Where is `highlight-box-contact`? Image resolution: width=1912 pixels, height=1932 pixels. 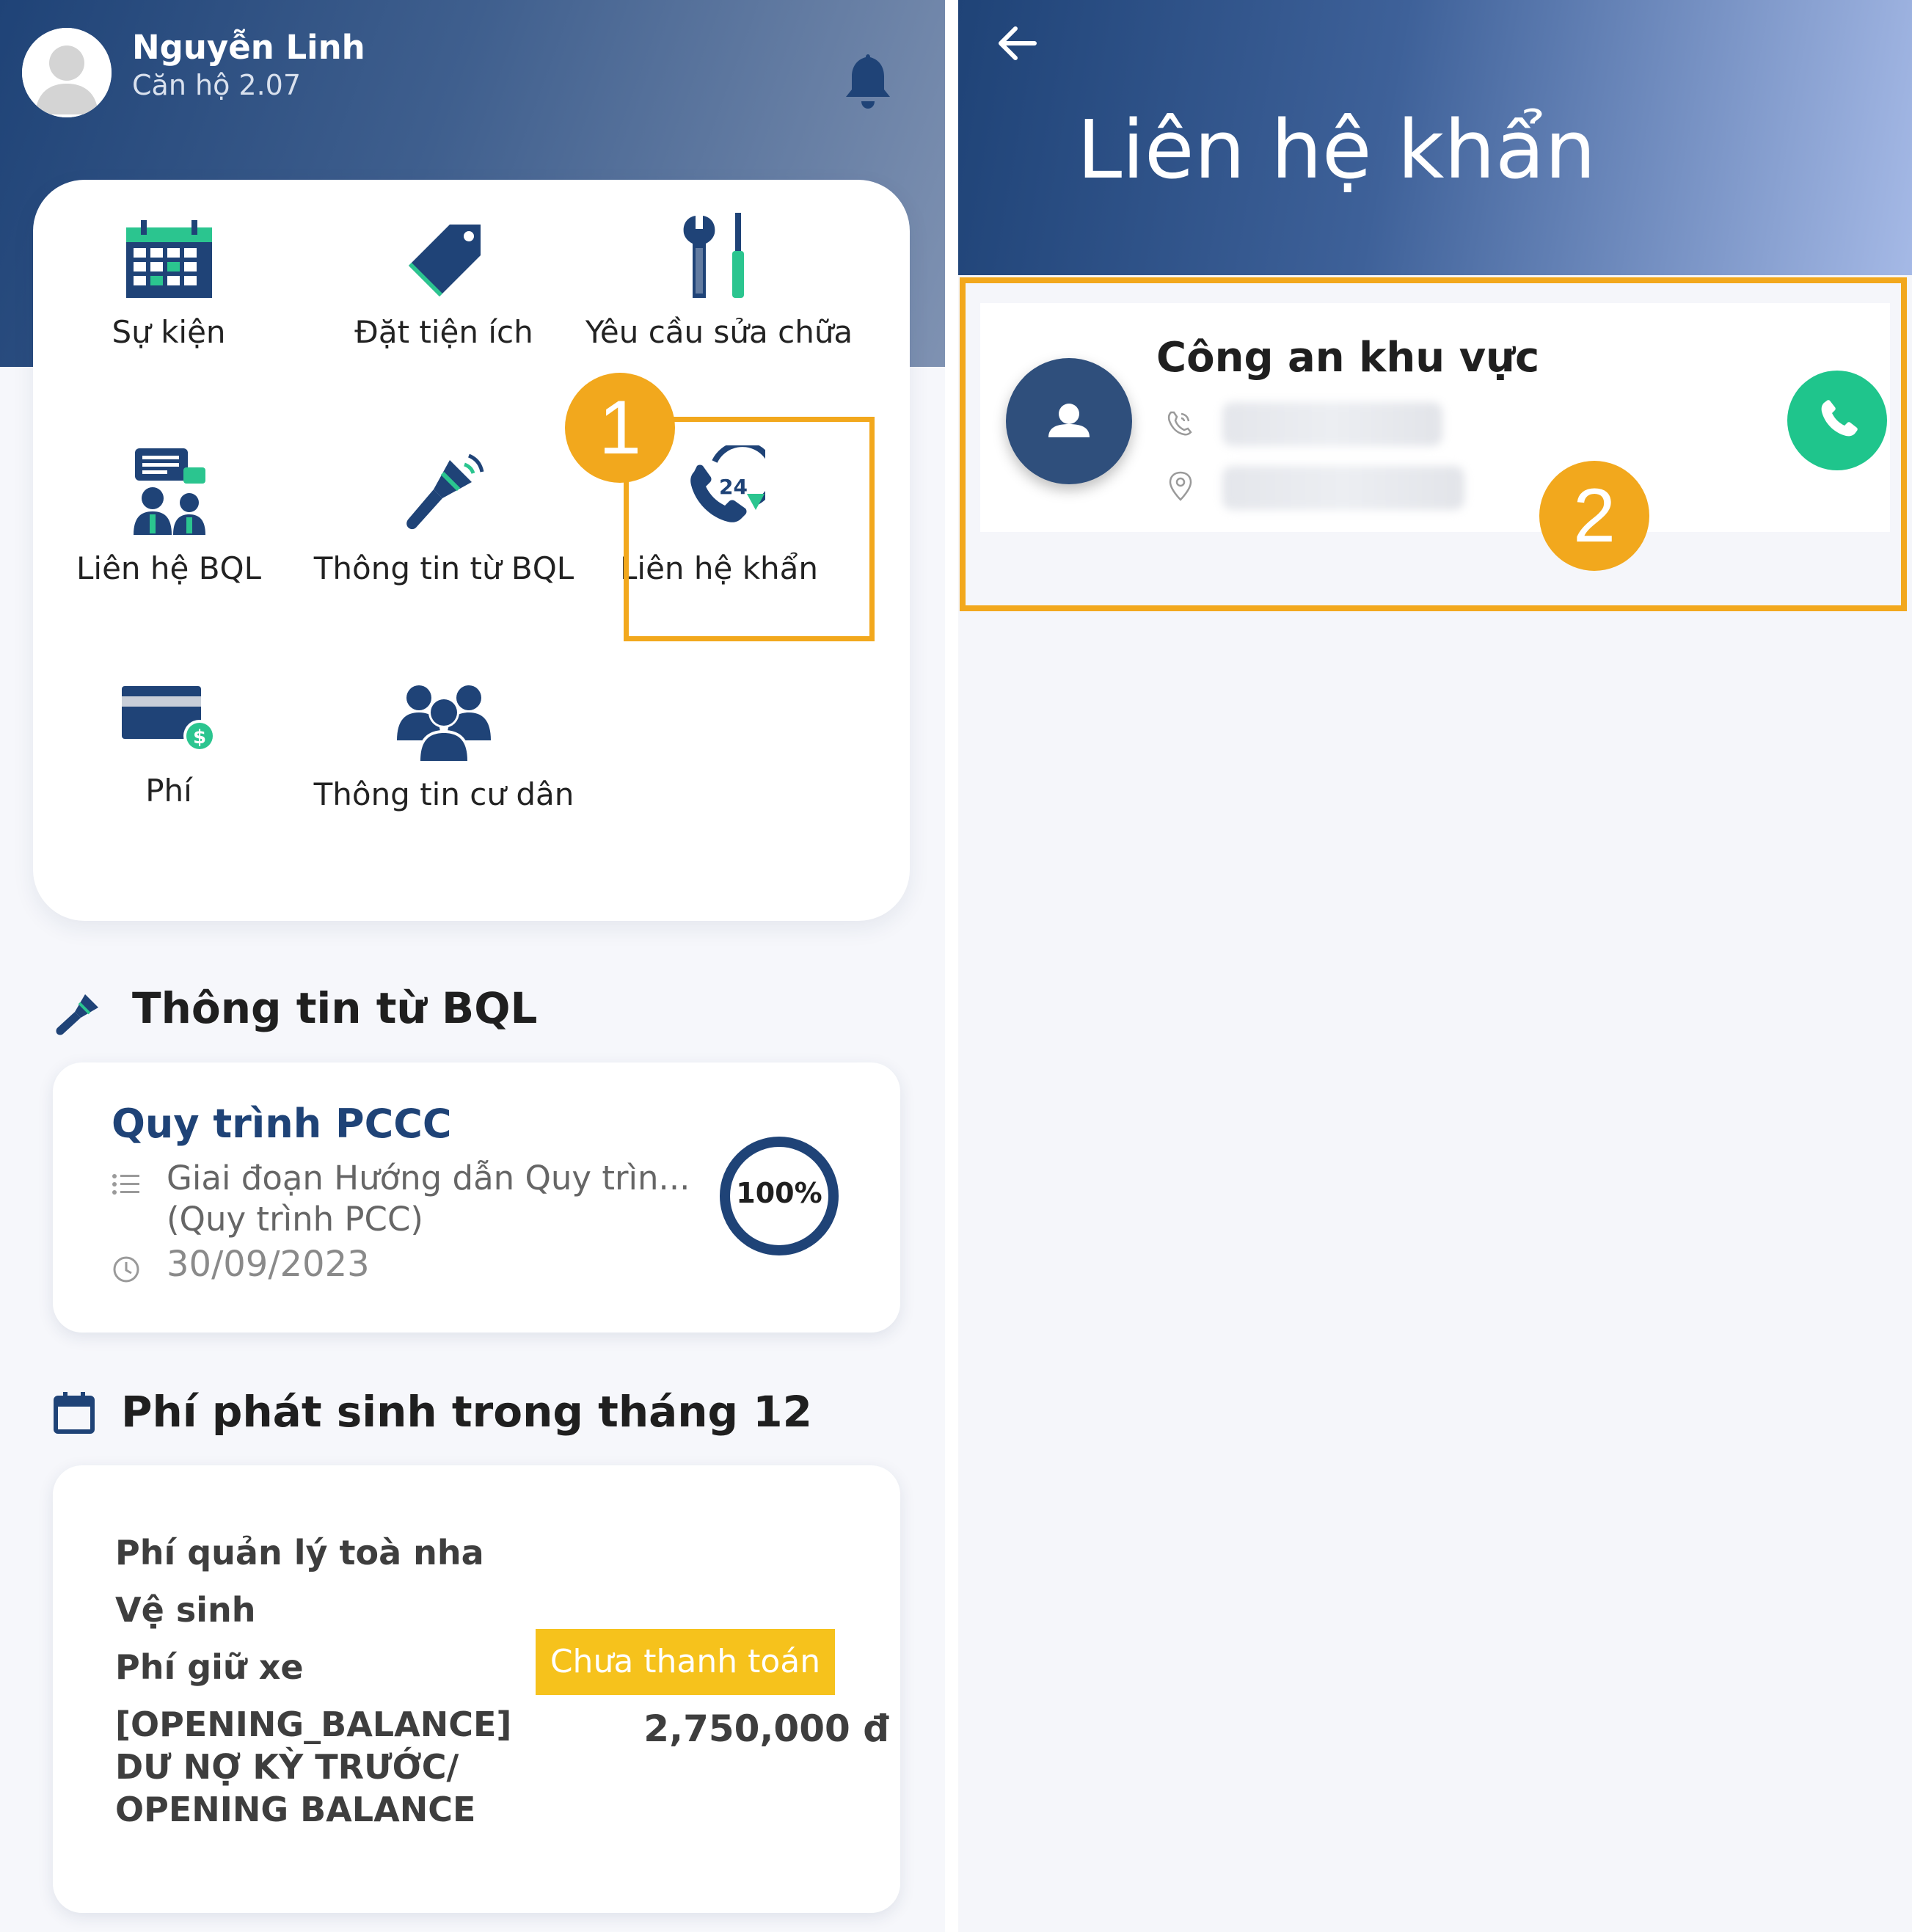 highlight-box-contact is located at coordinates (1433, 444).